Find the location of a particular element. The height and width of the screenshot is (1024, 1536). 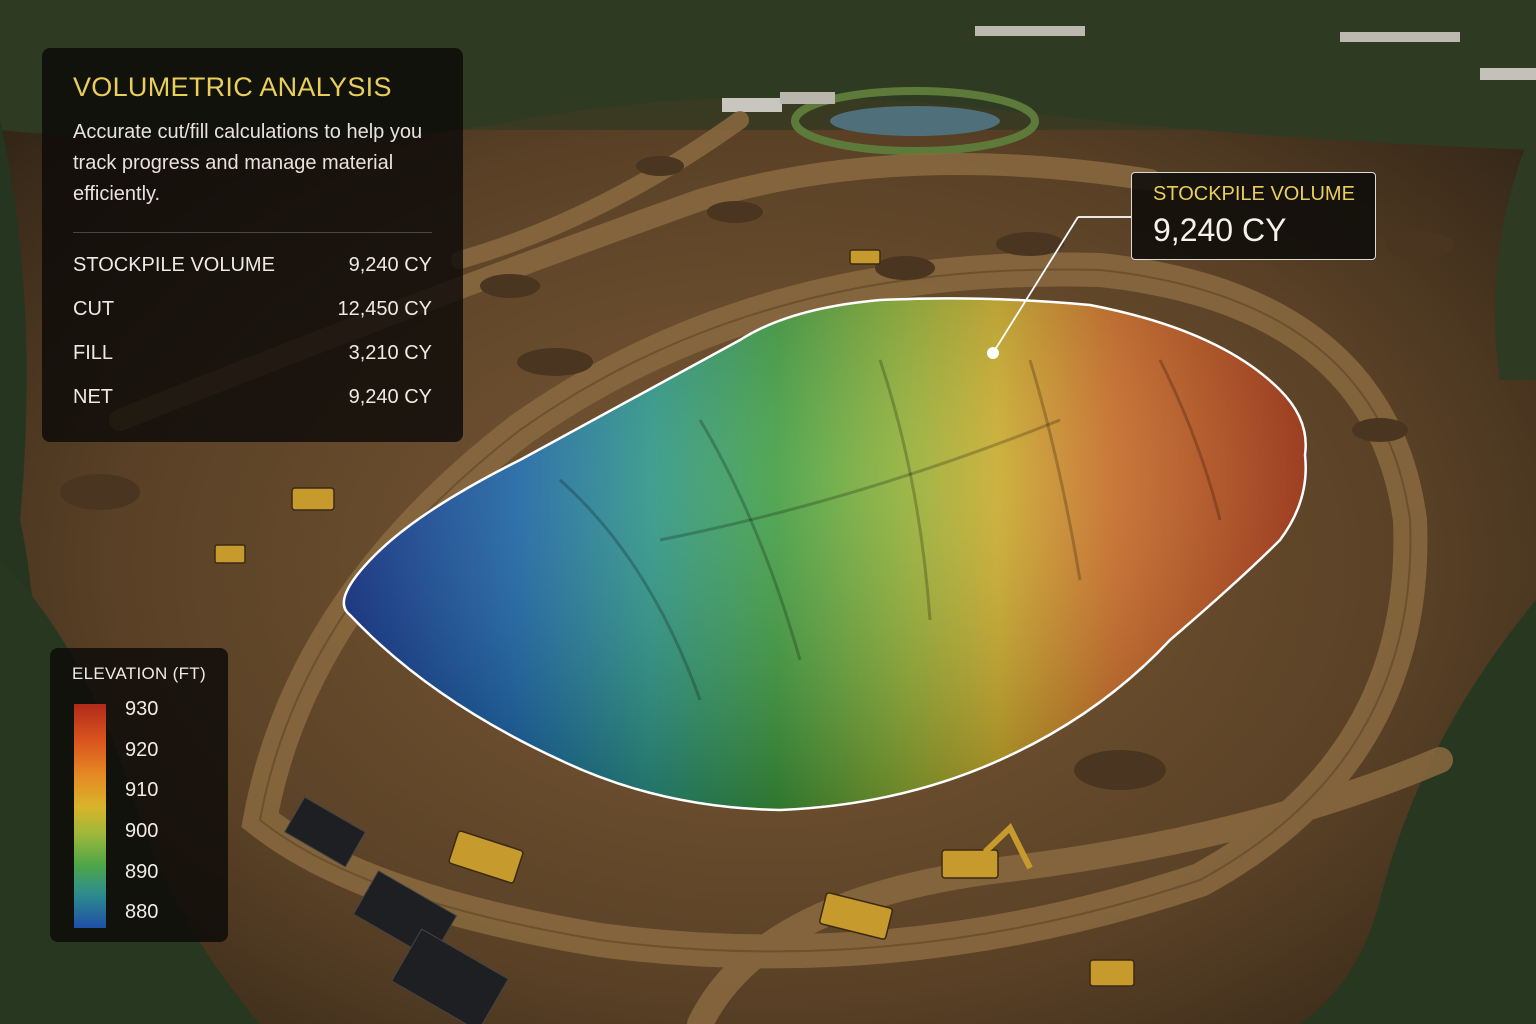

legend-tick-label: 900 is located at coordinates (142, 831).